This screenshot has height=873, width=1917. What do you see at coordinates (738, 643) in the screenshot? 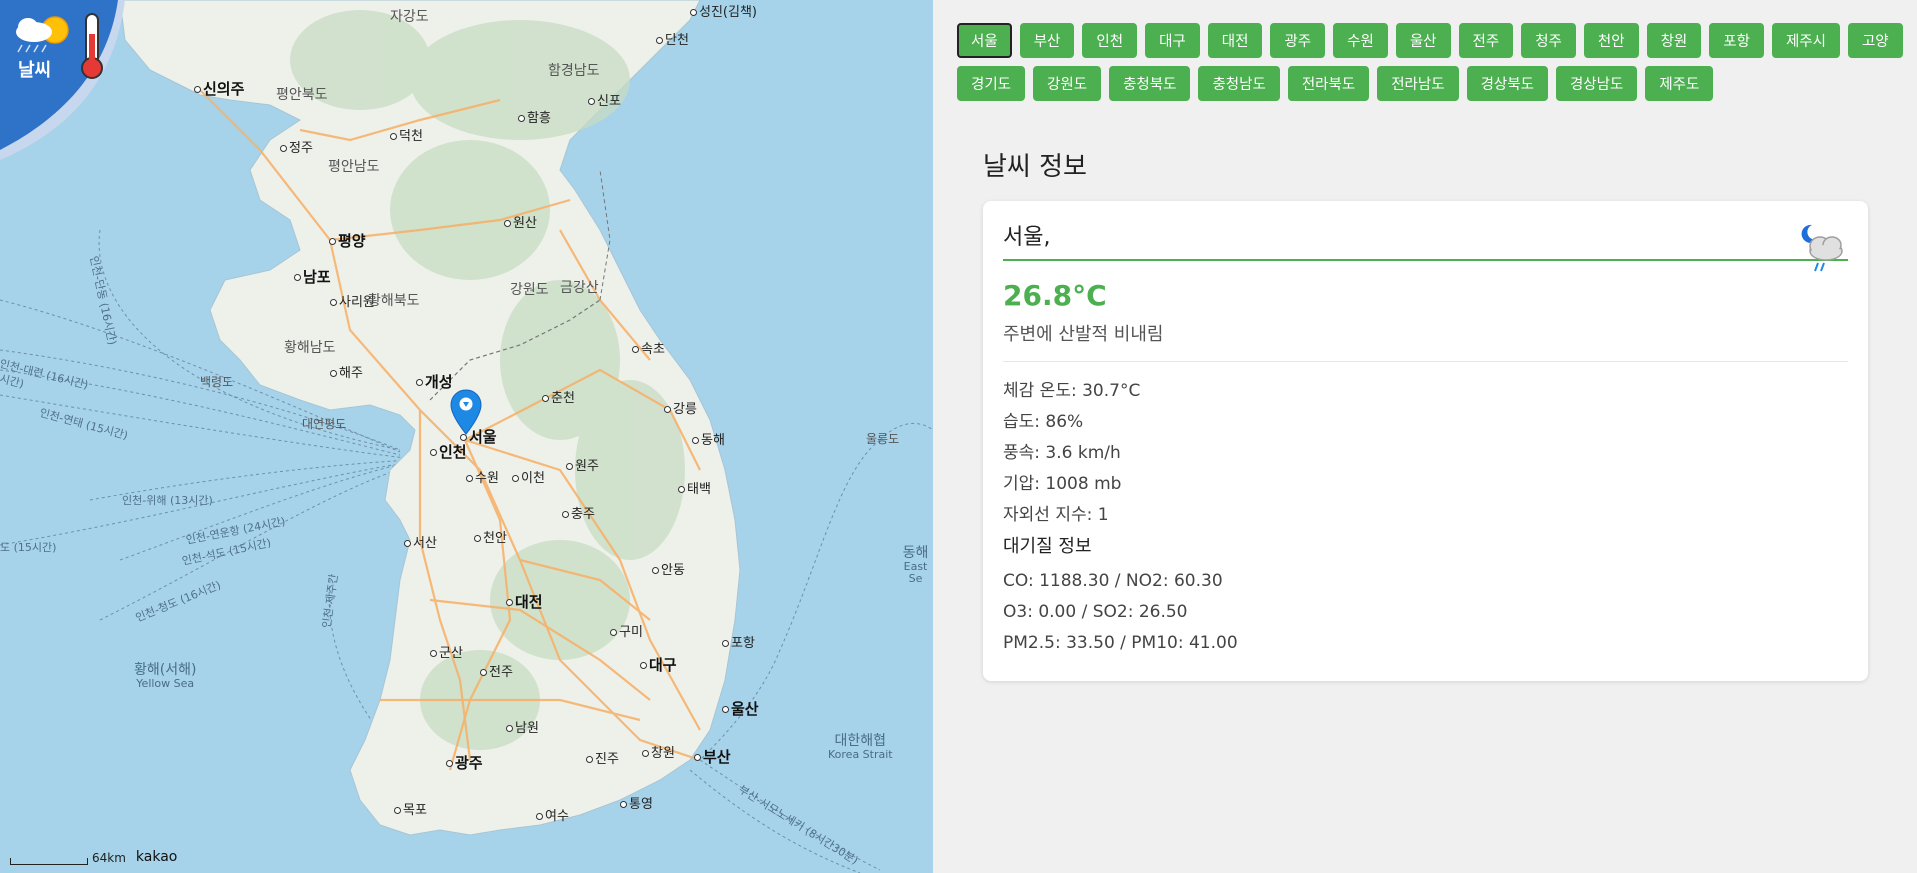
I see `map-city-pohang: 포항` at bounding box center [738, 643].